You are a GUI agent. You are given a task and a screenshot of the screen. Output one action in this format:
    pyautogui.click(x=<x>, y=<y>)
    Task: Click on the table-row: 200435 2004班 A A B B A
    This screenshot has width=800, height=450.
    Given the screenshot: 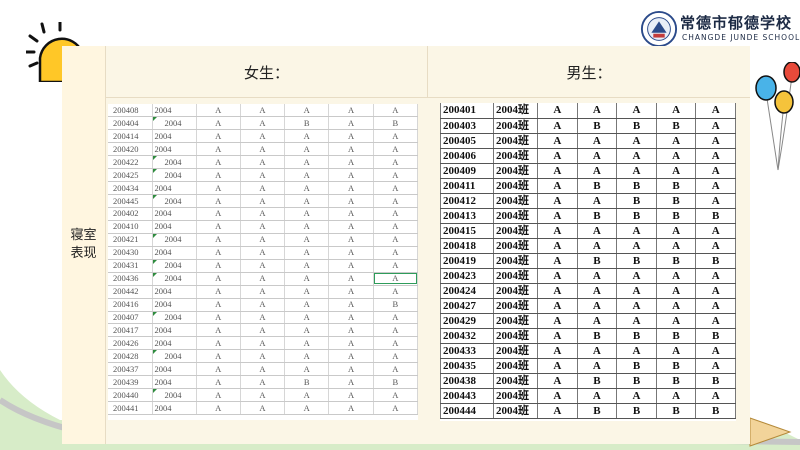 What is the action you would take?
    pyautogui.click(x=588, y=366)
    